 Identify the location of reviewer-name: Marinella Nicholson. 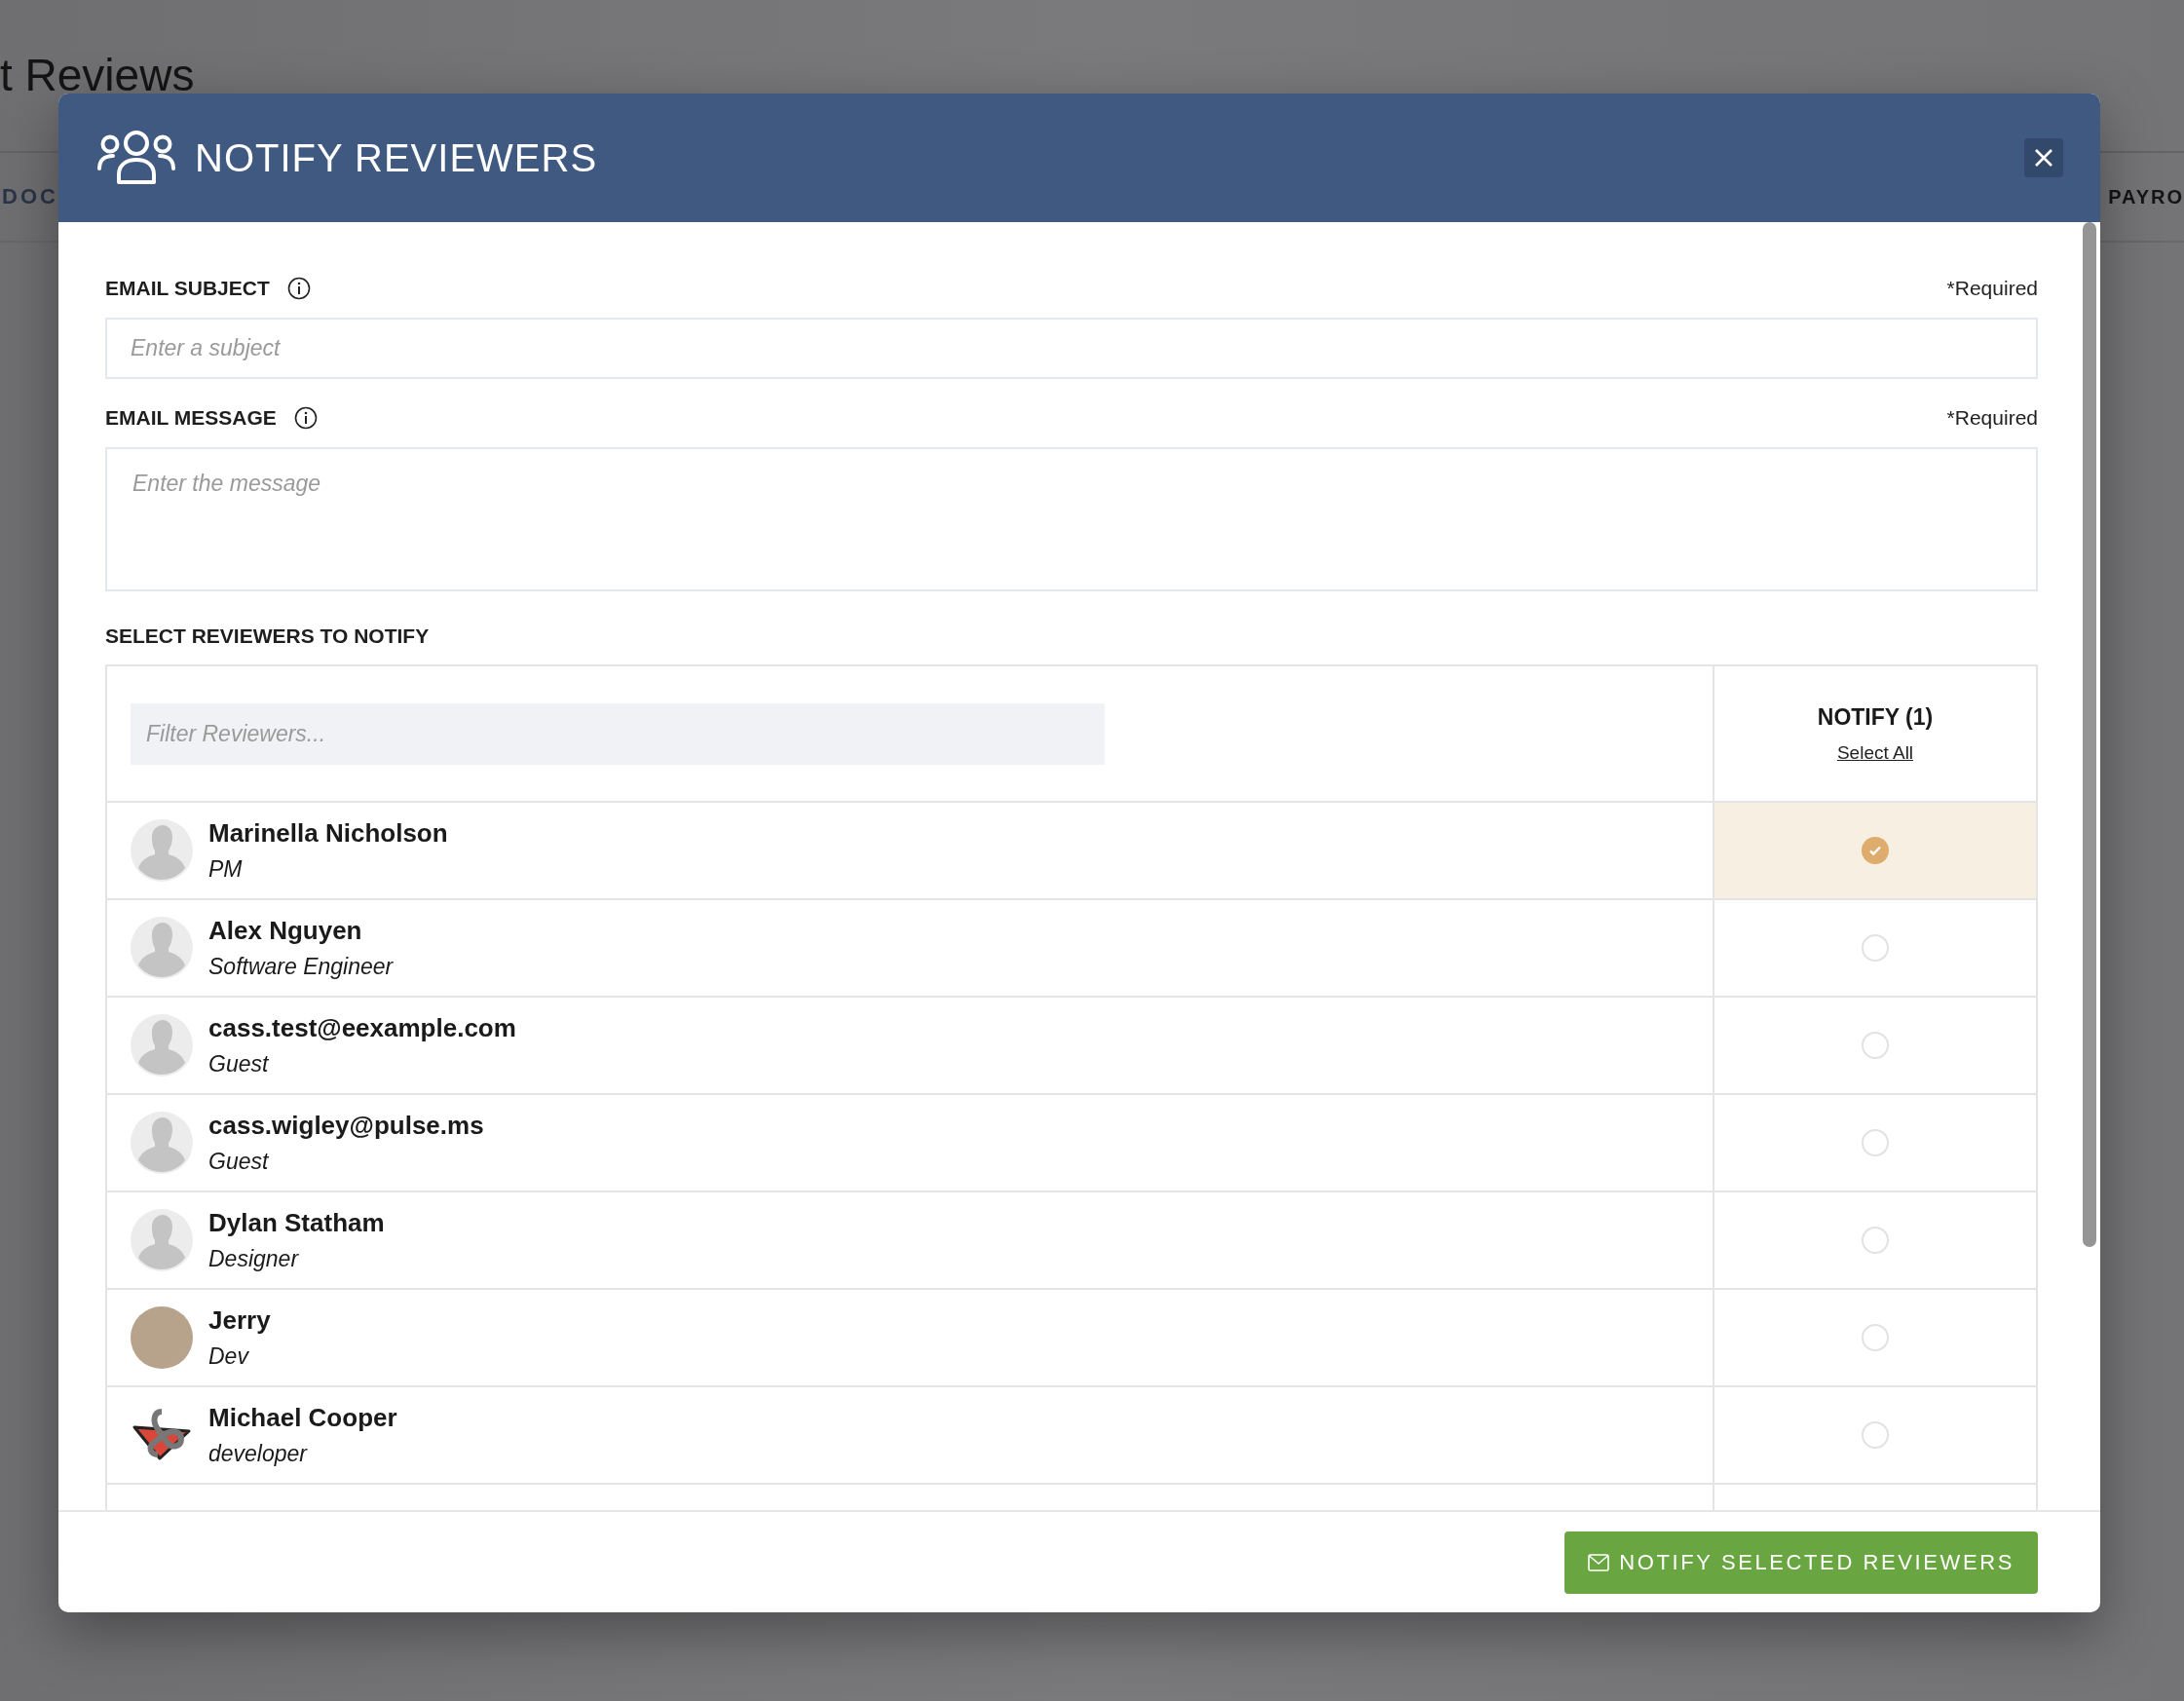
(328, 833).